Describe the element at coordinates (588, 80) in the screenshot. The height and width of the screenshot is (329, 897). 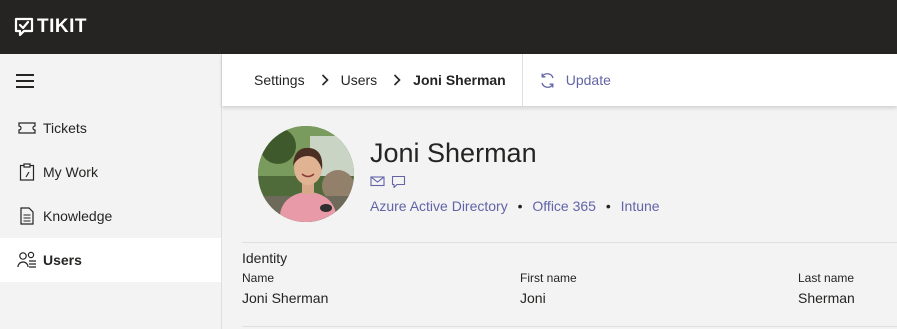
I see `update-button-label: Update` at that location.